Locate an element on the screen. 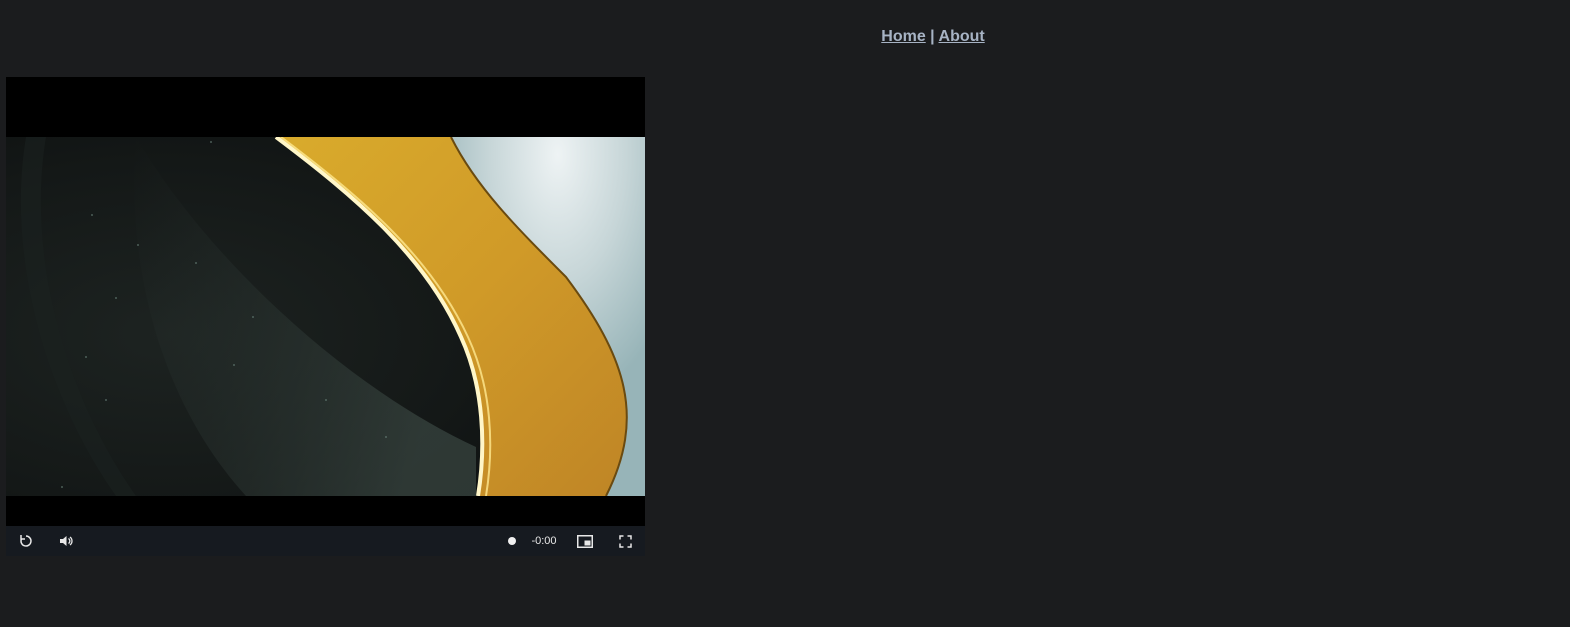 This screenshot has width=1570, height=627. volume-icon is located at coordinates (66, 541).